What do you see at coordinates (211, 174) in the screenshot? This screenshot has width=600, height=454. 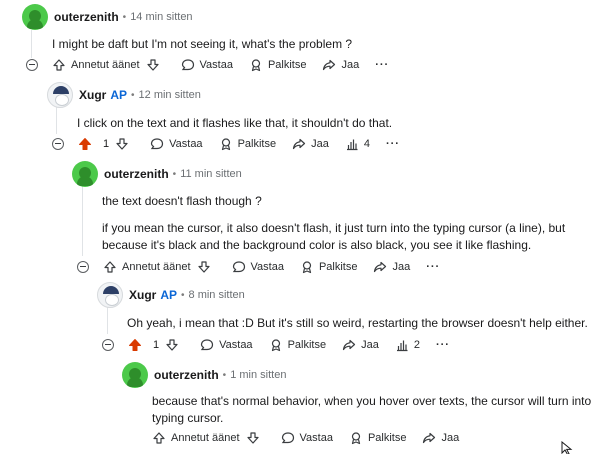 I see `timestamp: 11 min sitten` at bounding box center [211, 174].